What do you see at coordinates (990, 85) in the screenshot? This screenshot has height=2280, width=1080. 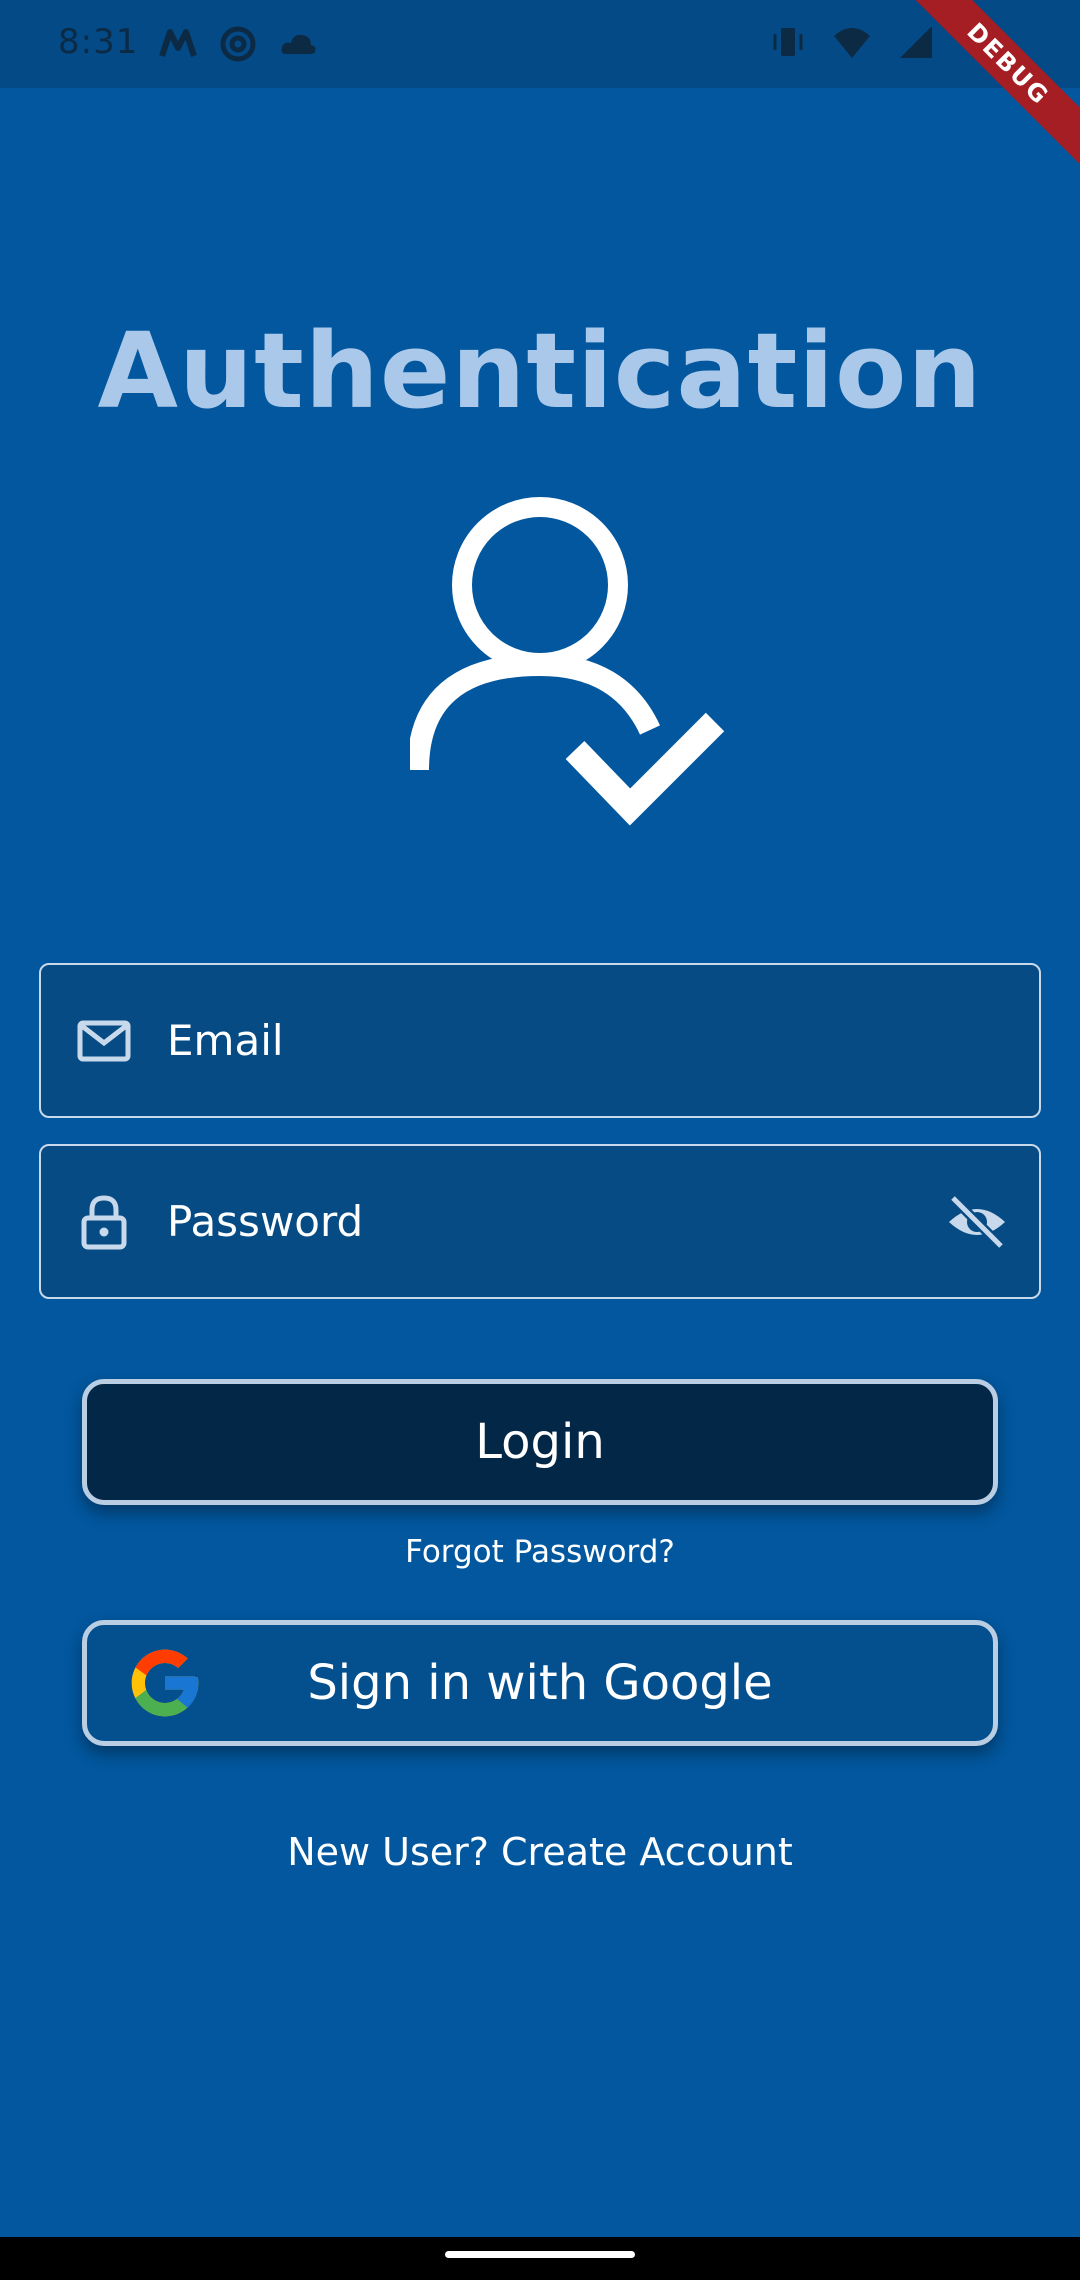 I see `debug-ribbon: DEBUG` at bounding box center [990, 85].